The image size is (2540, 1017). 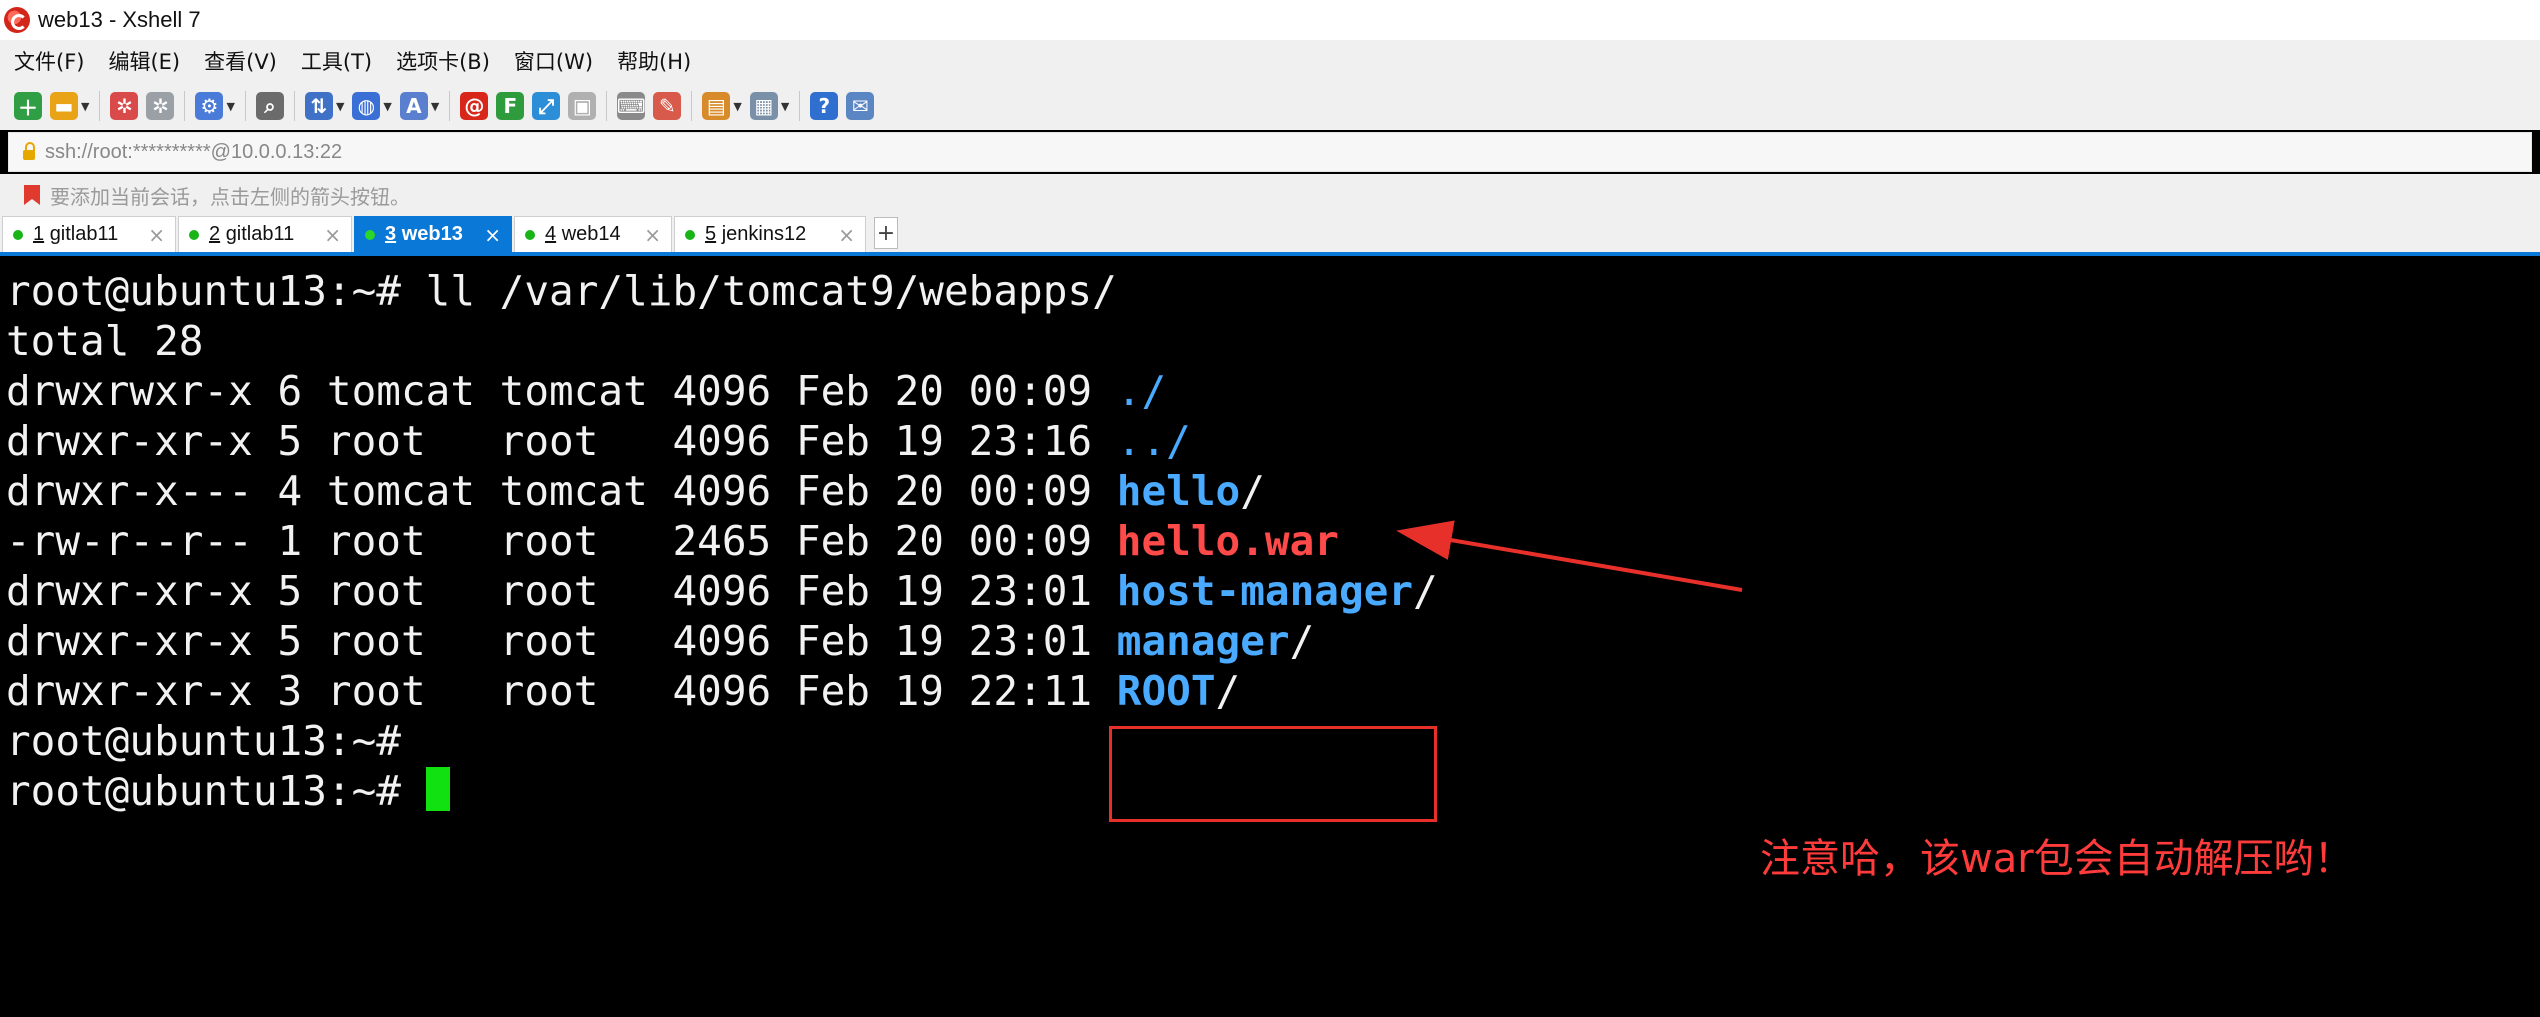 I want to click on highlight-button: ✎, so click(x=667, y=106).